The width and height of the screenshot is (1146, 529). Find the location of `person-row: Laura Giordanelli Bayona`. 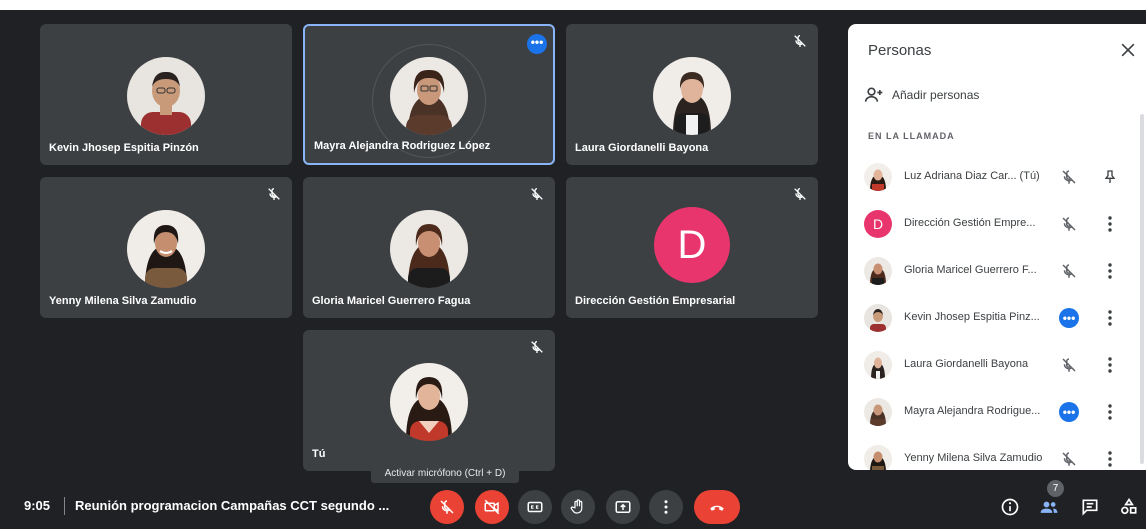

person-row: Laura Giordanelli Bayona is located at coordinates (997, 365).